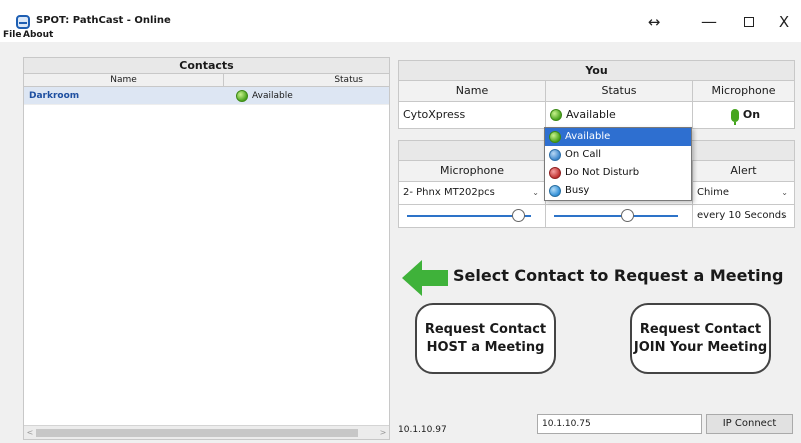 Image resolution: width=801 pixels, height=443 pixels. Describe the element at coordinates (734, 116) in the screenshot. I see `microphone-icon` at that location.